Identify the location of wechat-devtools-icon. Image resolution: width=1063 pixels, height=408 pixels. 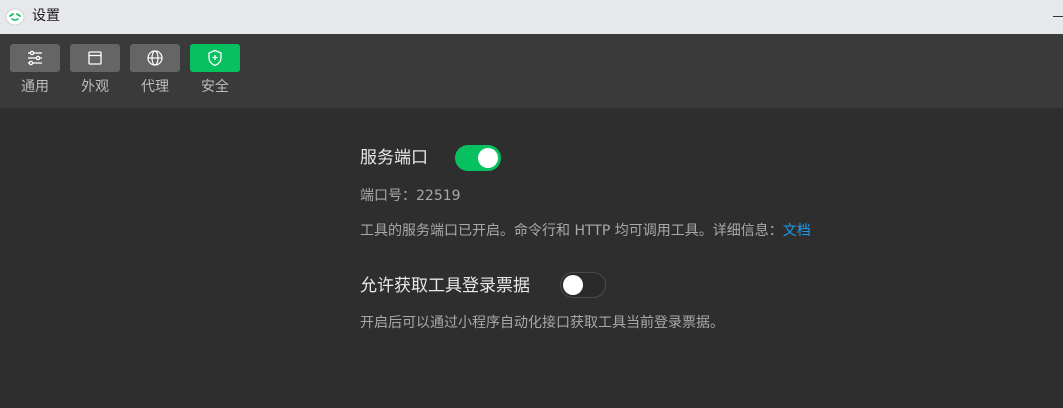
(15, 17).